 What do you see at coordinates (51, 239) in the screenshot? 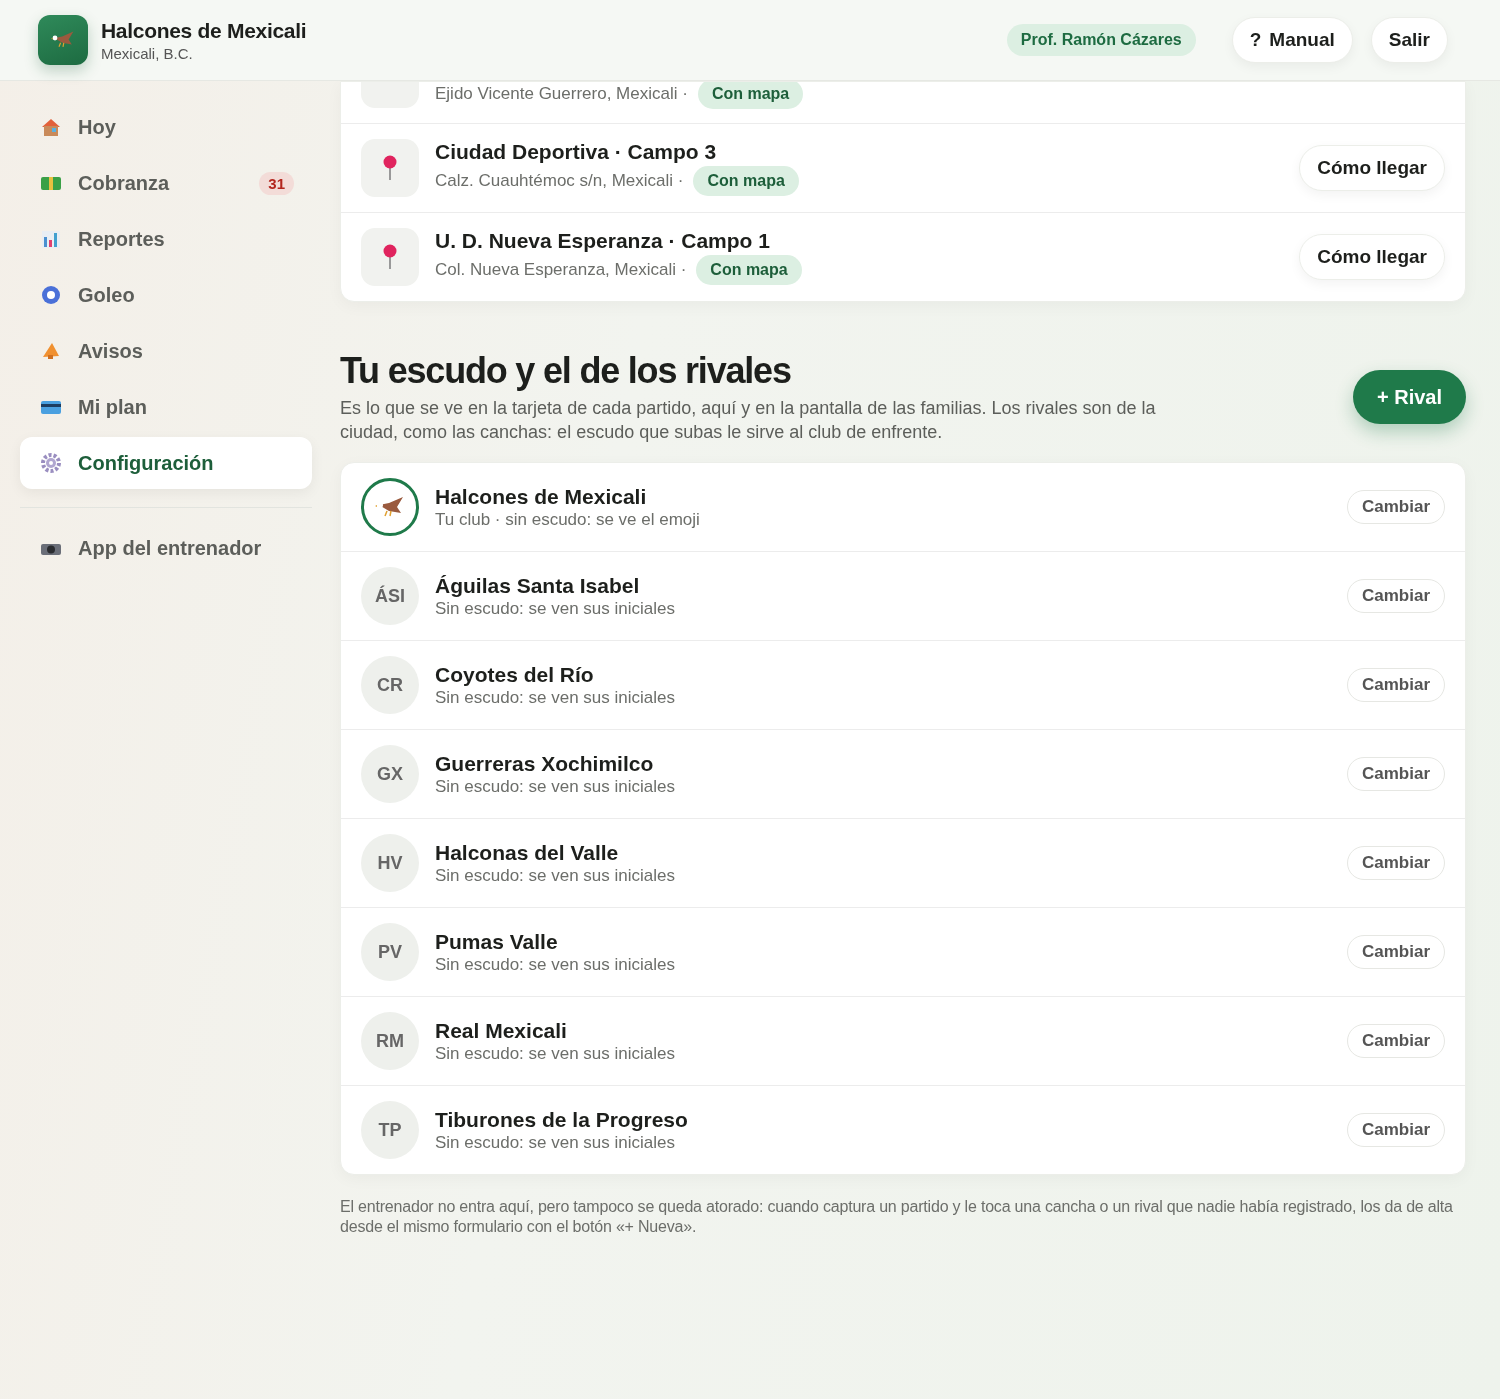
I see `chart-icon` at bounding box center [51, 239].